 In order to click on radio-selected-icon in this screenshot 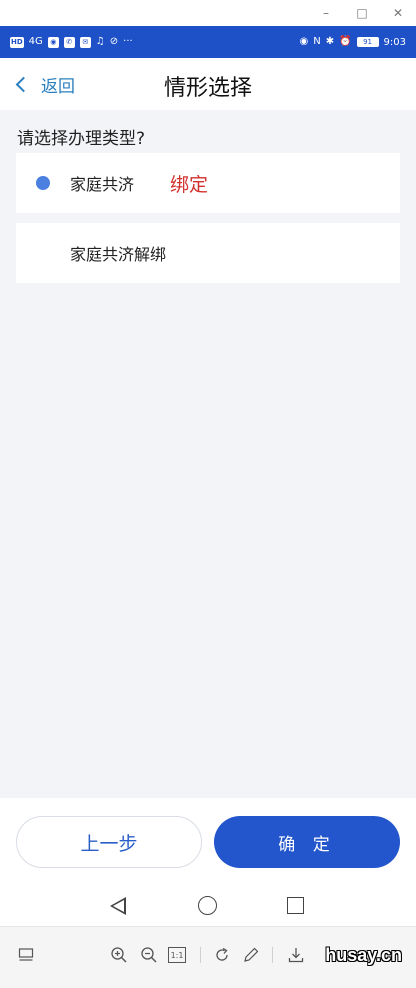, I will do `click(43, 183)`.